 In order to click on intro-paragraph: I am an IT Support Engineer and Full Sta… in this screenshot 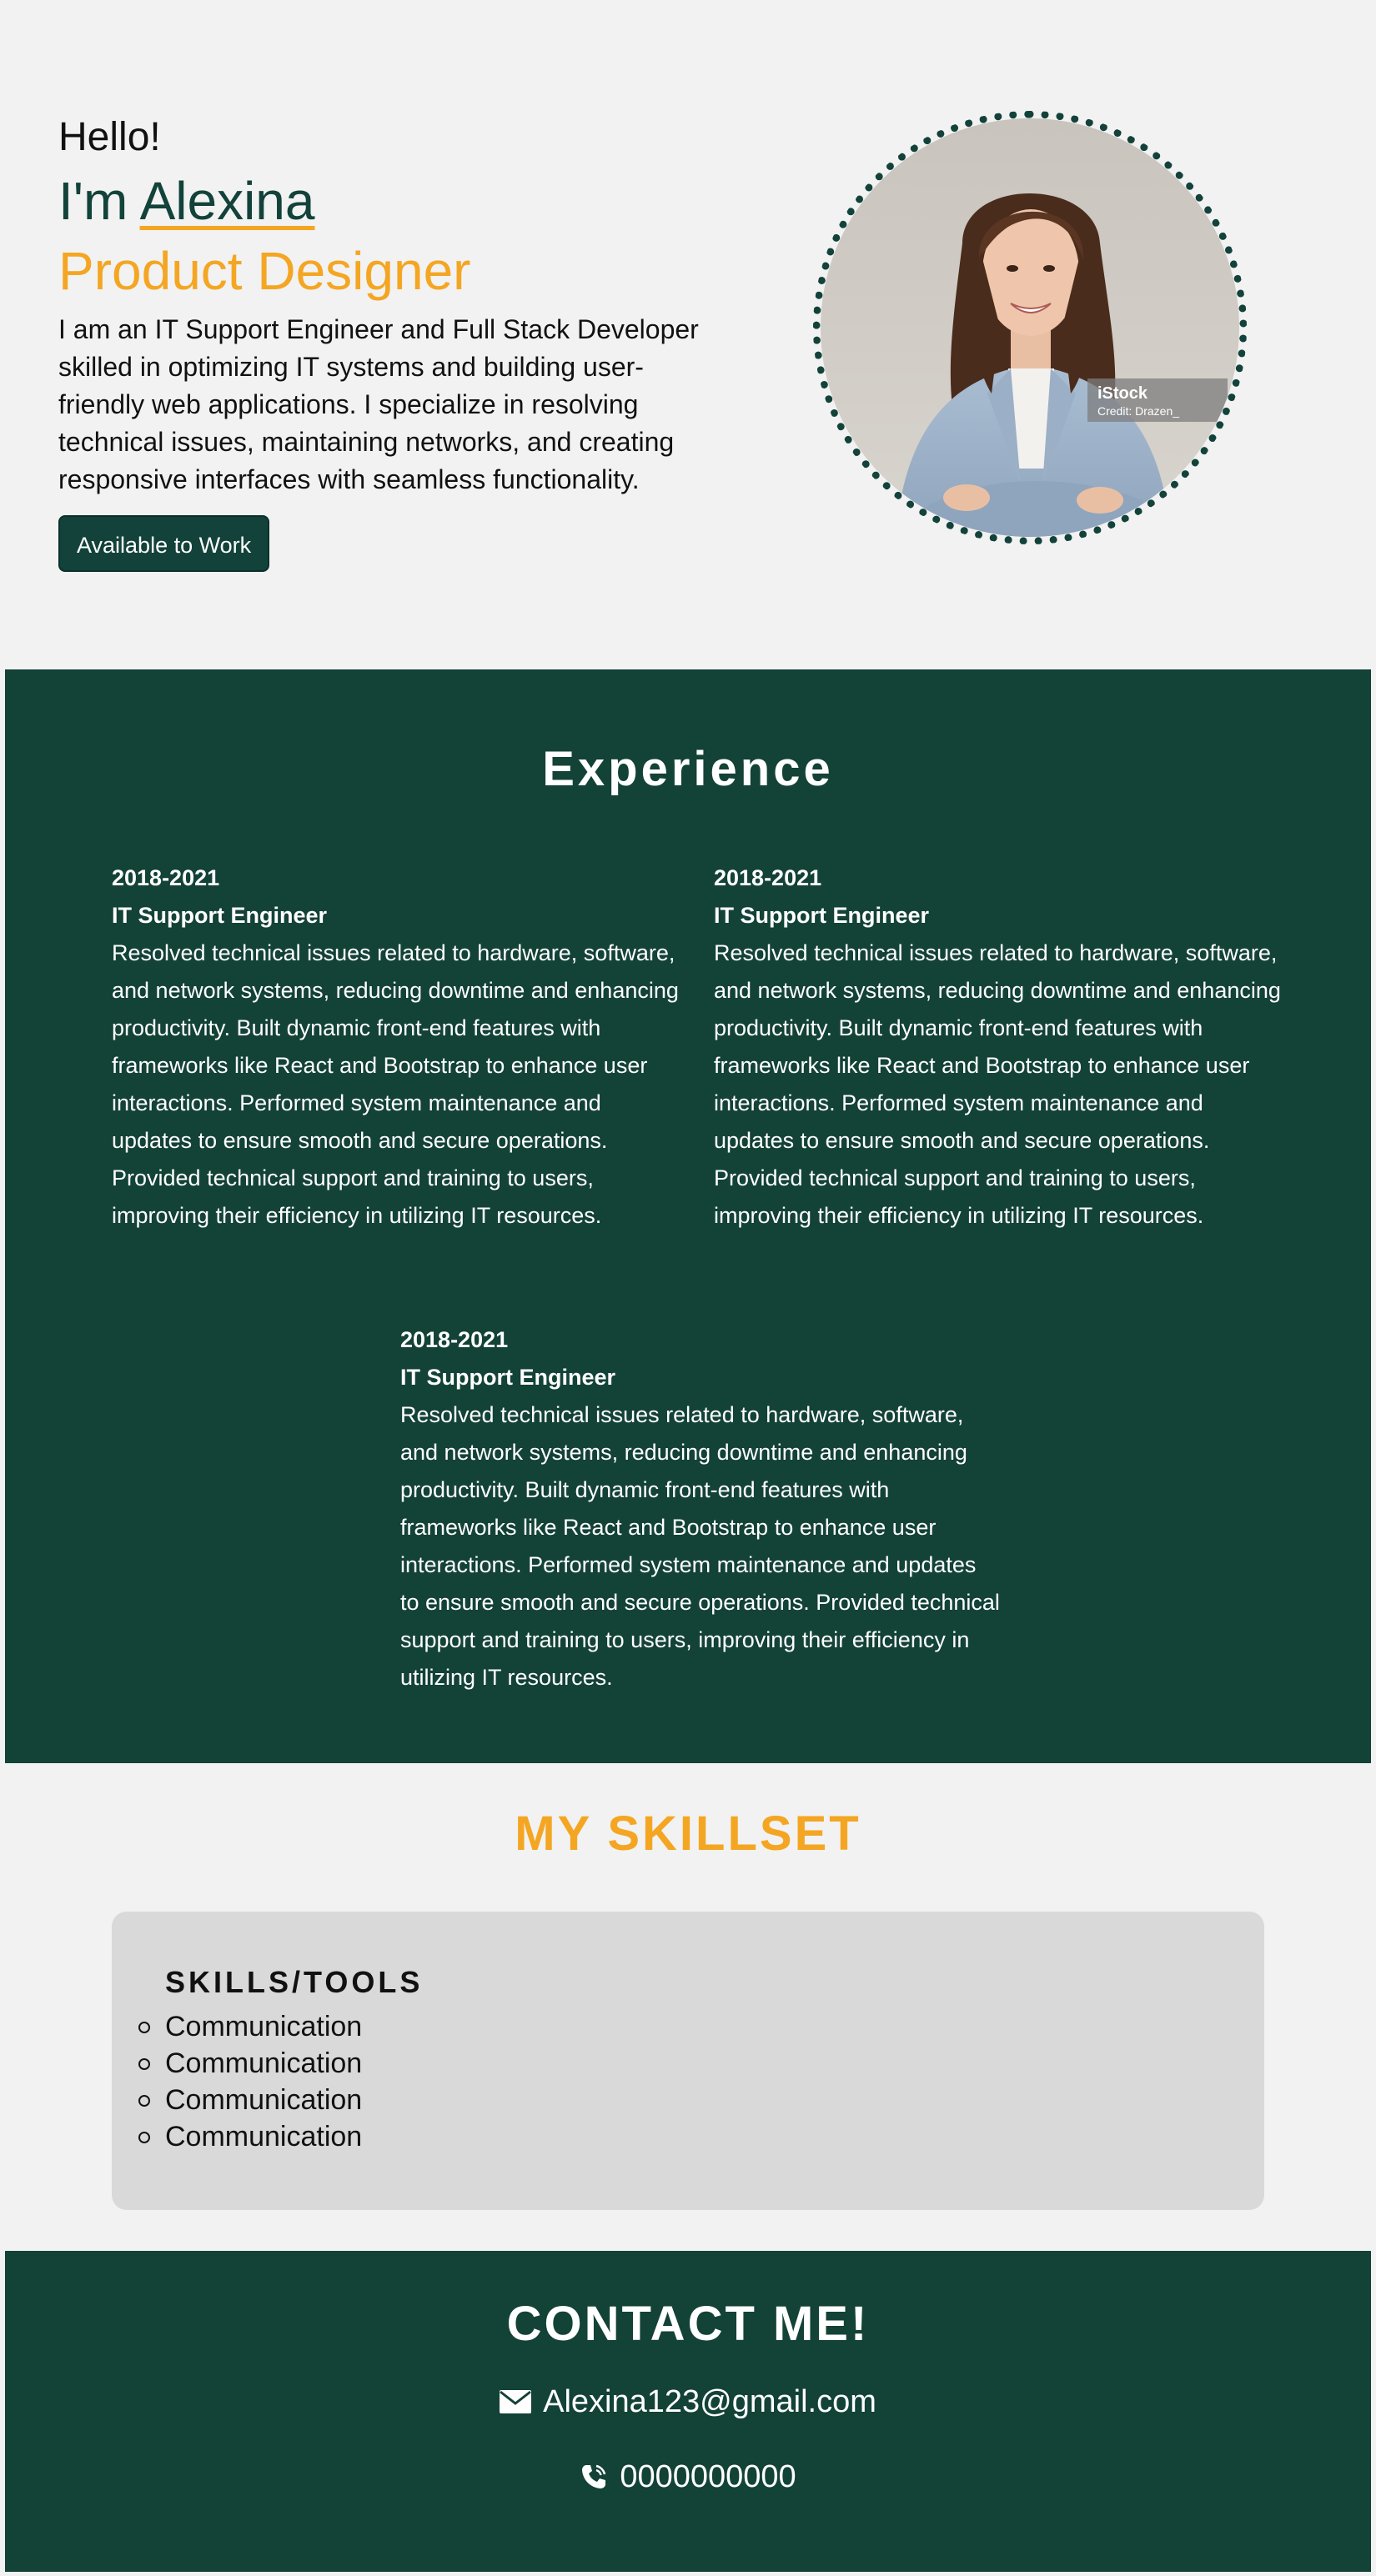, I will do `click(379, 404)`.